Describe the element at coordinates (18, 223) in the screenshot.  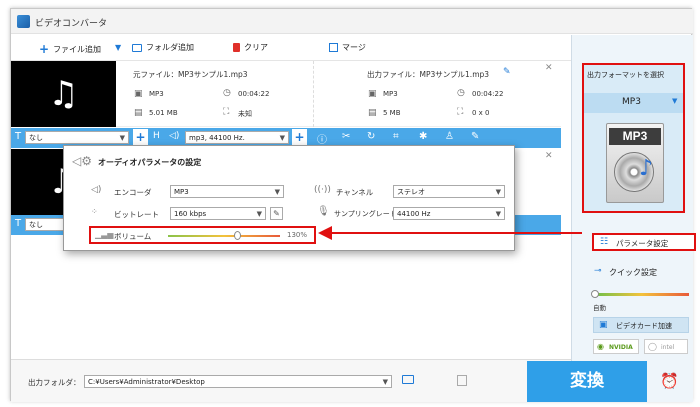
I see `subtitle-icon: T` at that location.